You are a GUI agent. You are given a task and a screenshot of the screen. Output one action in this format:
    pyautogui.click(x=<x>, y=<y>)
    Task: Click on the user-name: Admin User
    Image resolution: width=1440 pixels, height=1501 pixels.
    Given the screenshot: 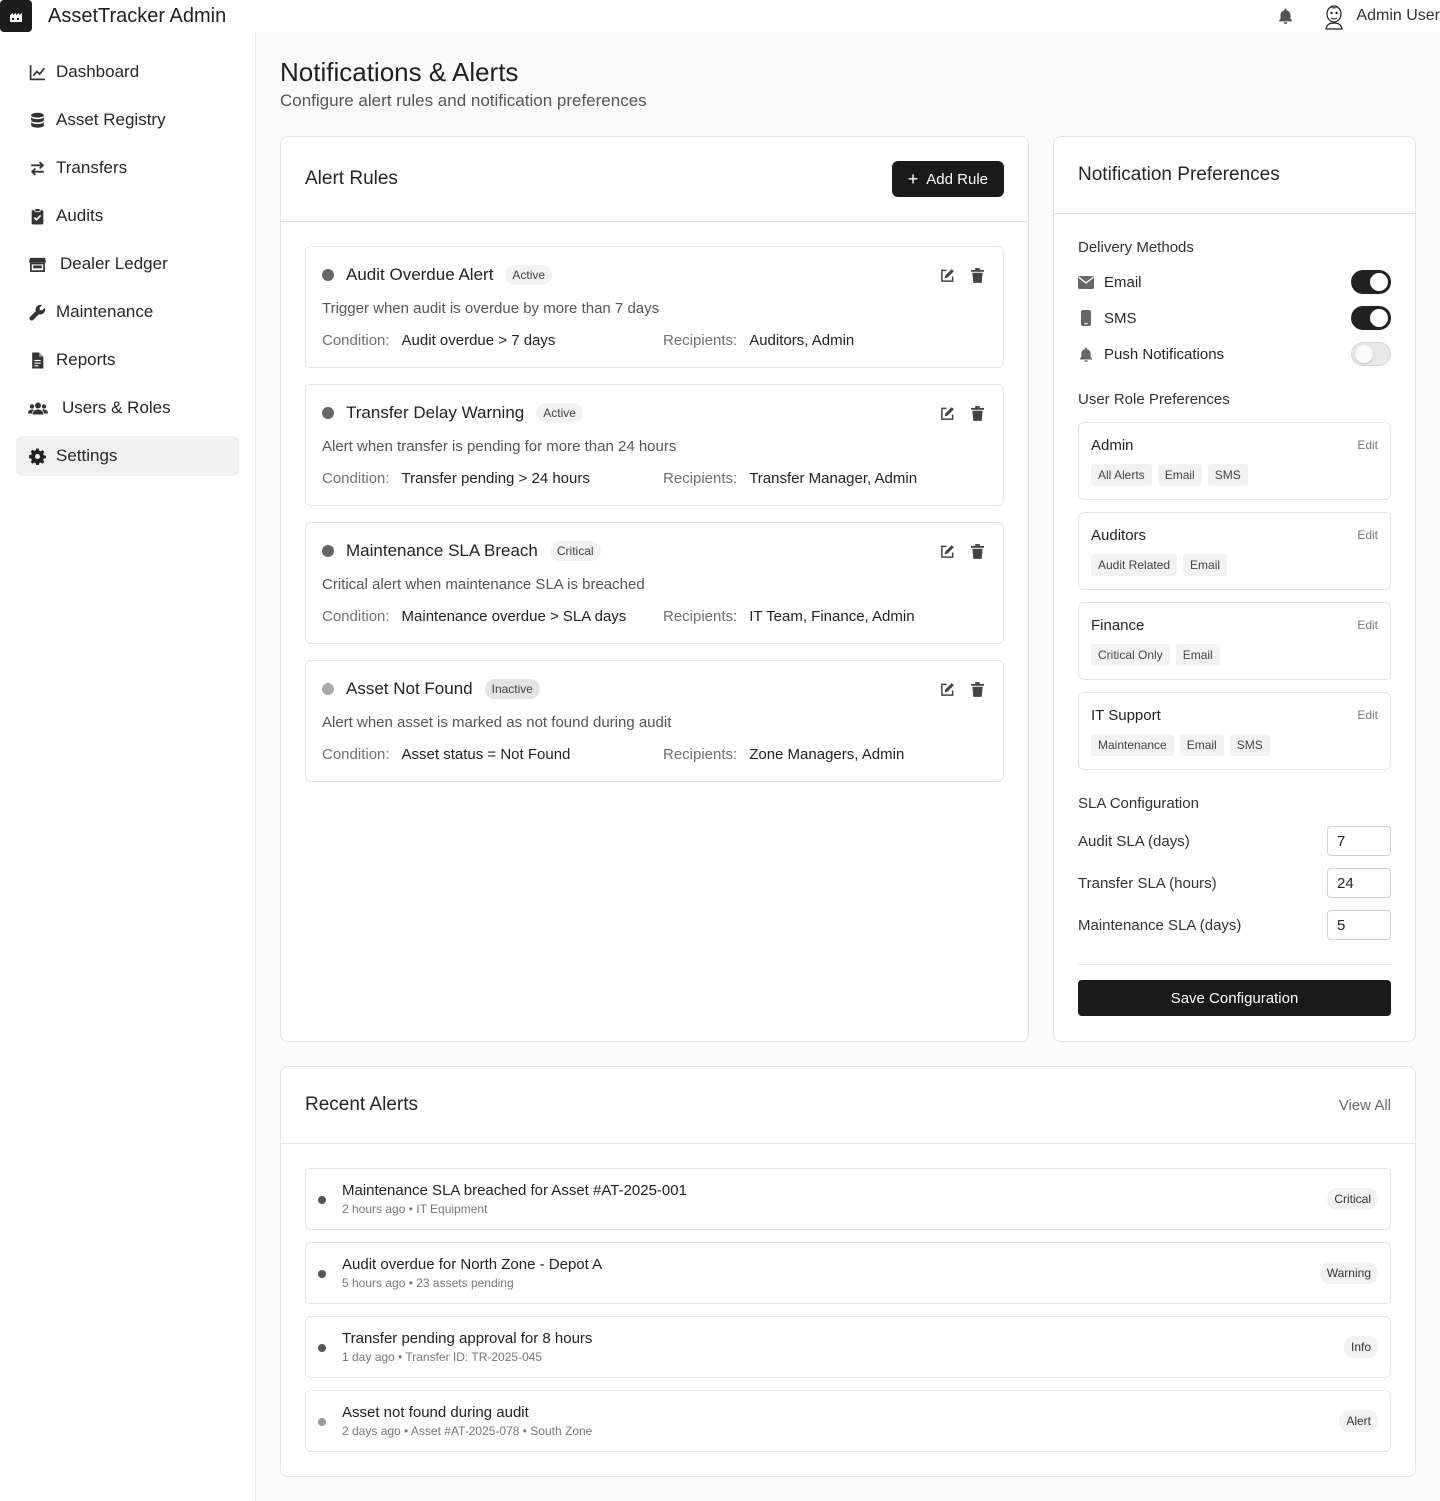 What is the action you would take?
    pyautogui.click(x=1398, y=16)
    